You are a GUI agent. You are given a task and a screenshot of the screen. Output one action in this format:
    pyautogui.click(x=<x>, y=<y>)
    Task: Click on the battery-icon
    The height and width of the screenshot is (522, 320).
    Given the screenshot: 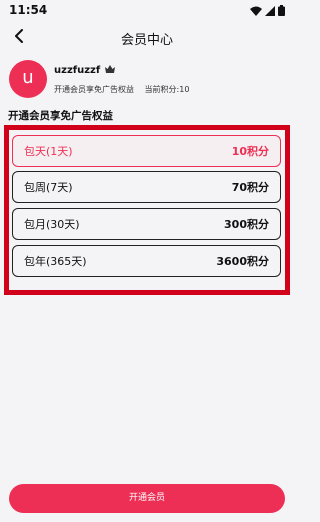 What is the action you would take?
    pyautogui.click(x=281, y=10)
    